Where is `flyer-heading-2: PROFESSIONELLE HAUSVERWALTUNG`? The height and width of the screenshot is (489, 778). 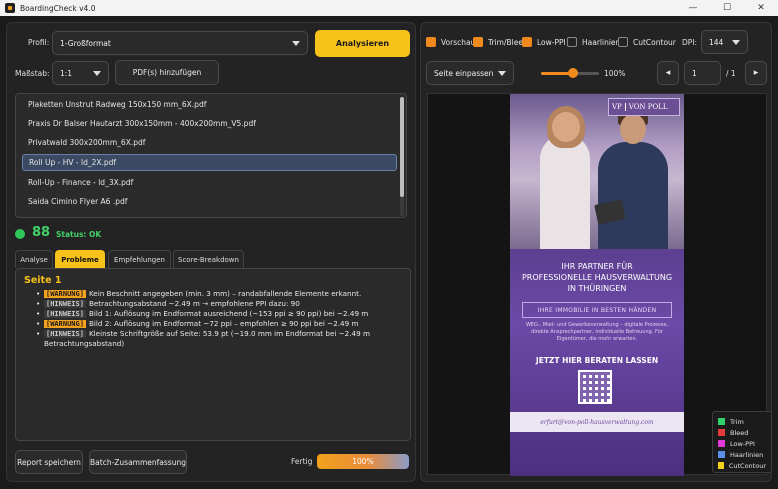 flyer-heading-2: PROFESSIONELLE HAUSVERWALTUNG is located at coordinates (597, 277).